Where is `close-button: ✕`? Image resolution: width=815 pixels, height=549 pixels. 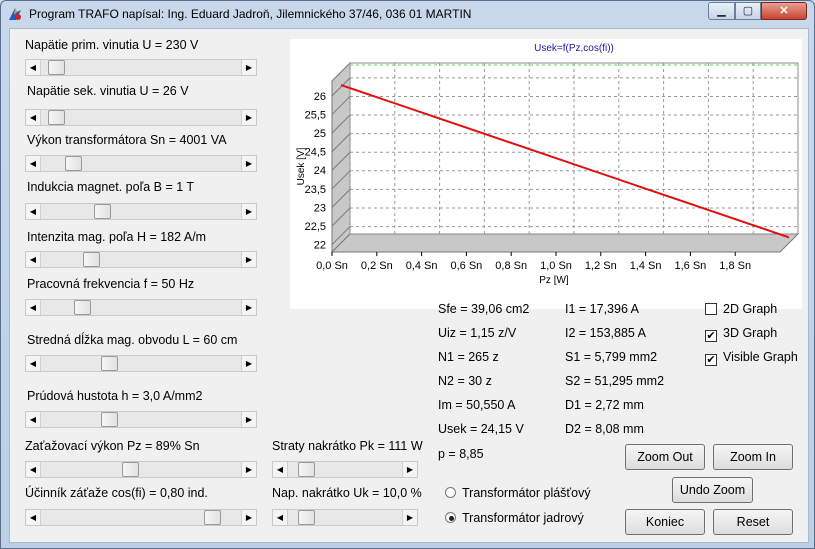
close-button: ✕ is located at coordinates (784, 11).